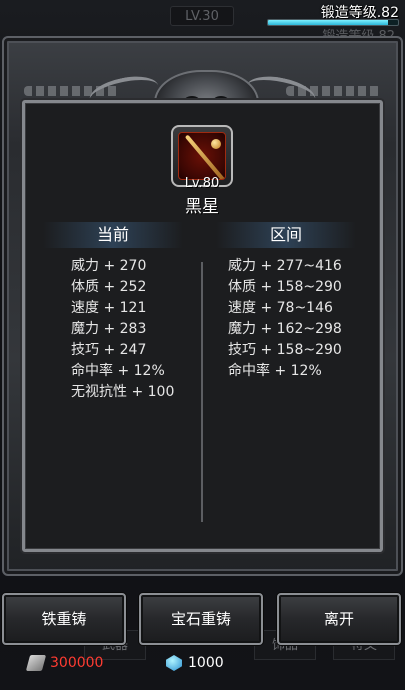 The height and width of the screenshot is (690, 405). I want to click on range-stat-magic: 魔力 + 162~298, so click(285, 329).